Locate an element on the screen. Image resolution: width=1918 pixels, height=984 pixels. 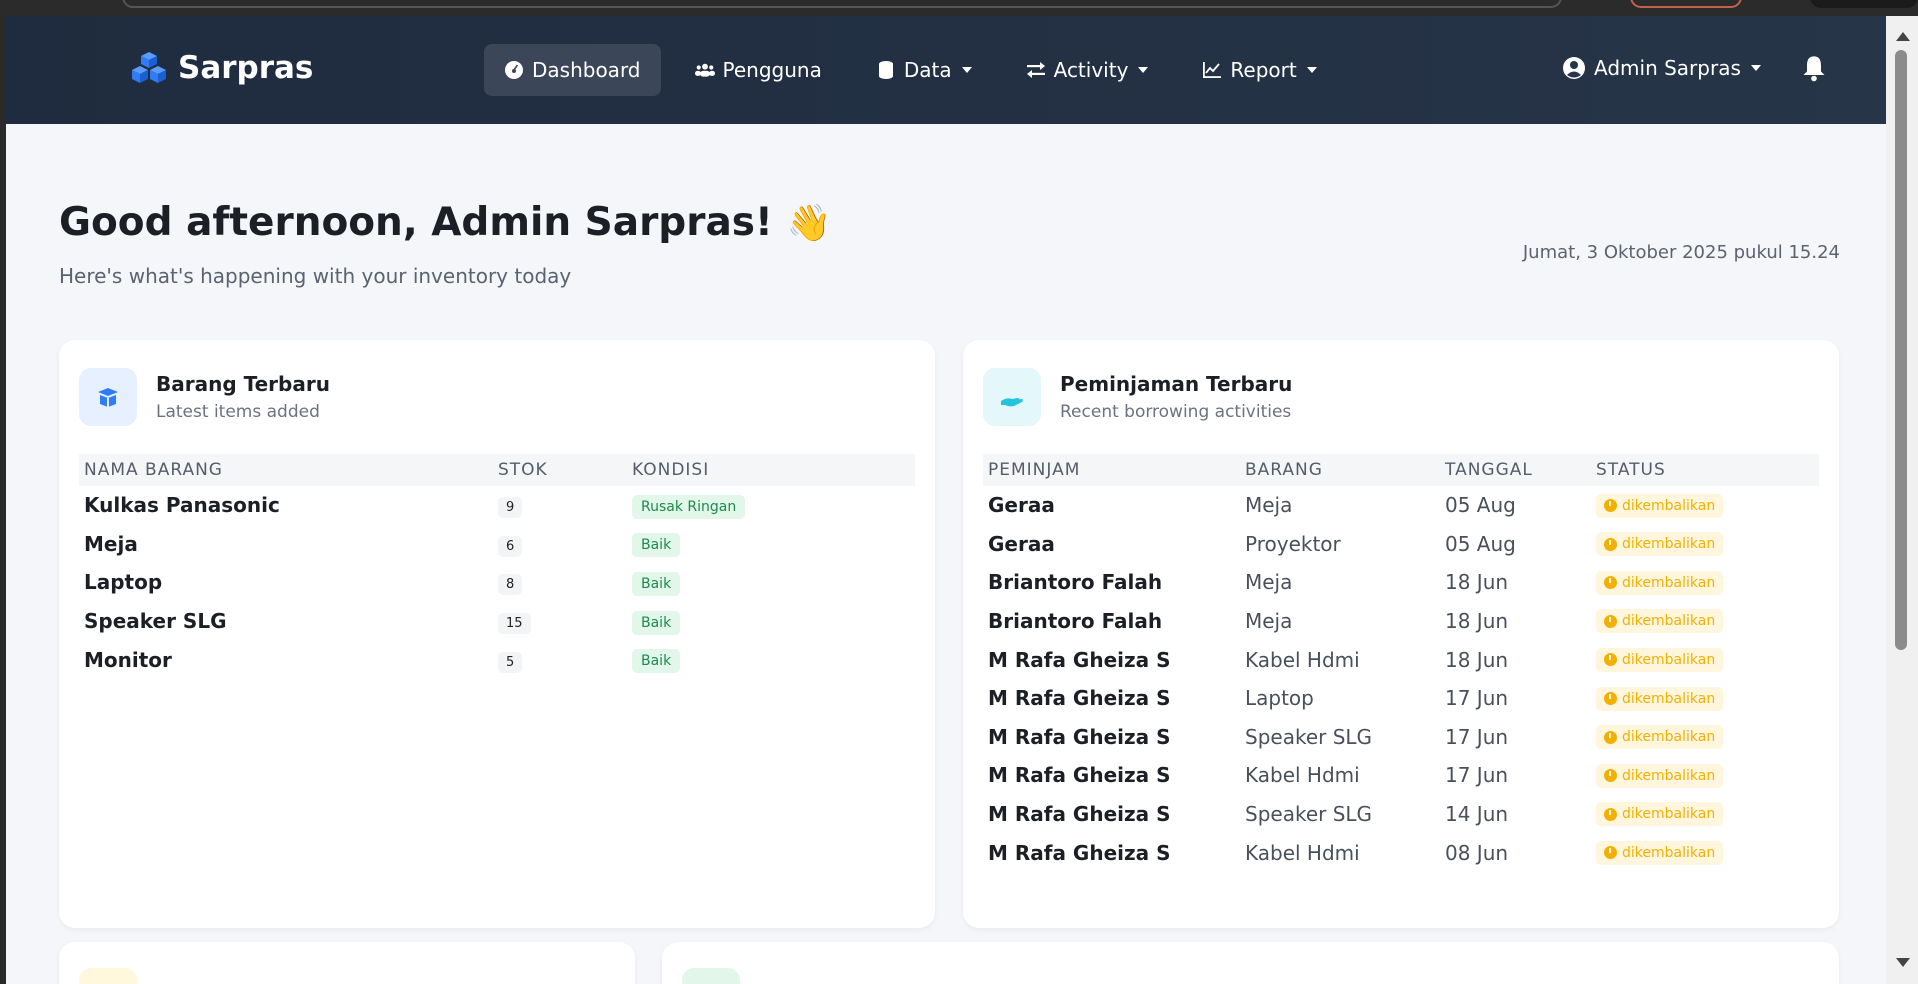
nav-pengguna-label: Pengguna is located at coordinates (772, 70).